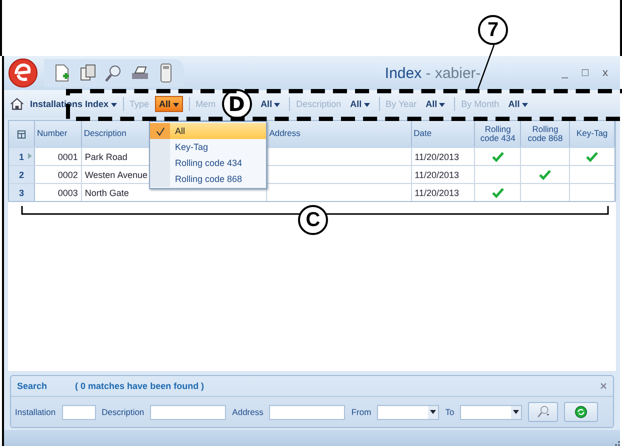  I want to click on search-title: Search, so click(32, 386).